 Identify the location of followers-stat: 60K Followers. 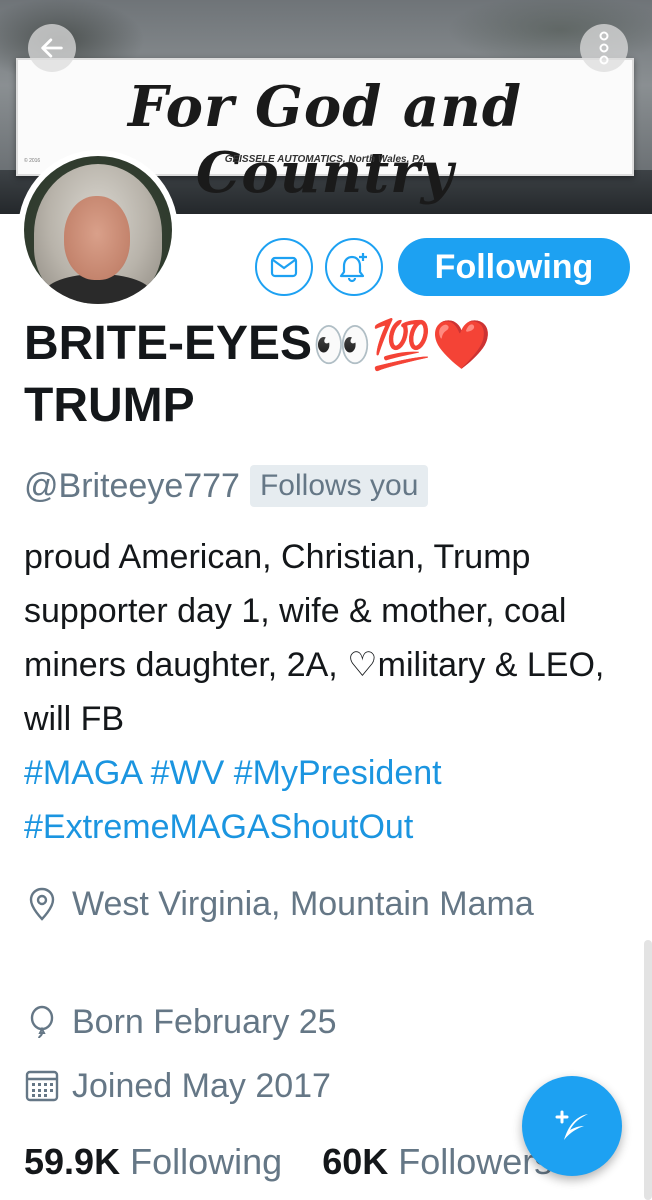
(437, 1161).